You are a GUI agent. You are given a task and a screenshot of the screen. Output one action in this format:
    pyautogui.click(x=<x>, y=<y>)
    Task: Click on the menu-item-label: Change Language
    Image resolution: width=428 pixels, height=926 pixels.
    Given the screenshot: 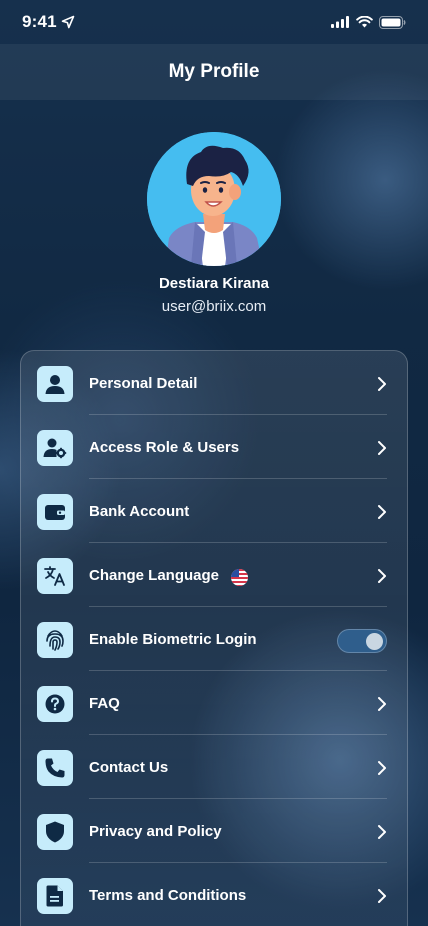 What is the action you would take?
    pyautogui.click(x=154, y=575)
    